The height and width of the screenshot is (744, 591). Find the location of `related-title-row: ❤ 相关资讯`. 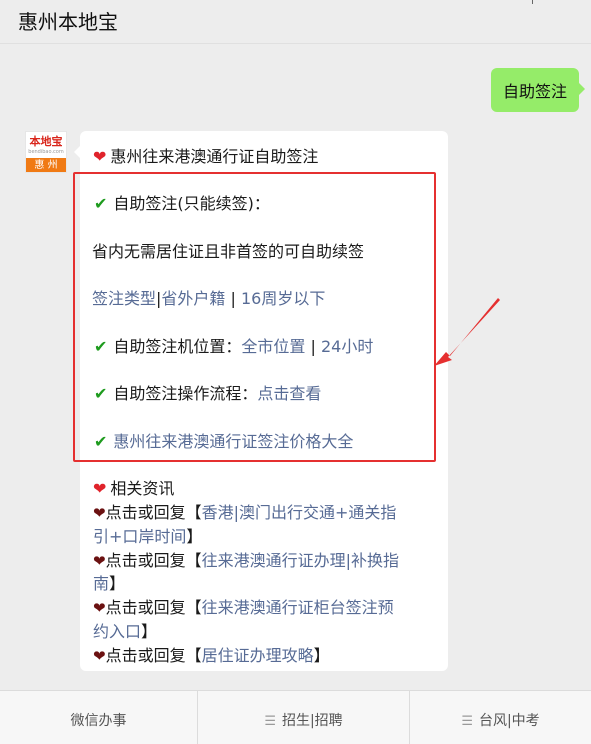

related-title-row: ❤ 相关资讯 is located at coordinates (133, 487).